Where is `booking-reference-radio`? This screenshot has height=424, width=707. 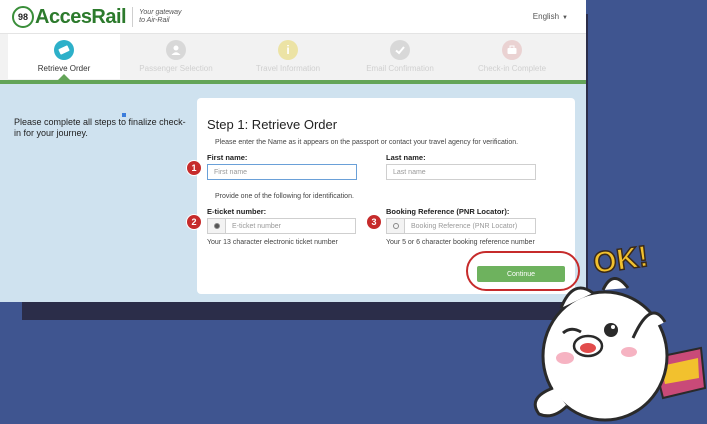
booking-reference-radio is located at coordinates (395, 226).